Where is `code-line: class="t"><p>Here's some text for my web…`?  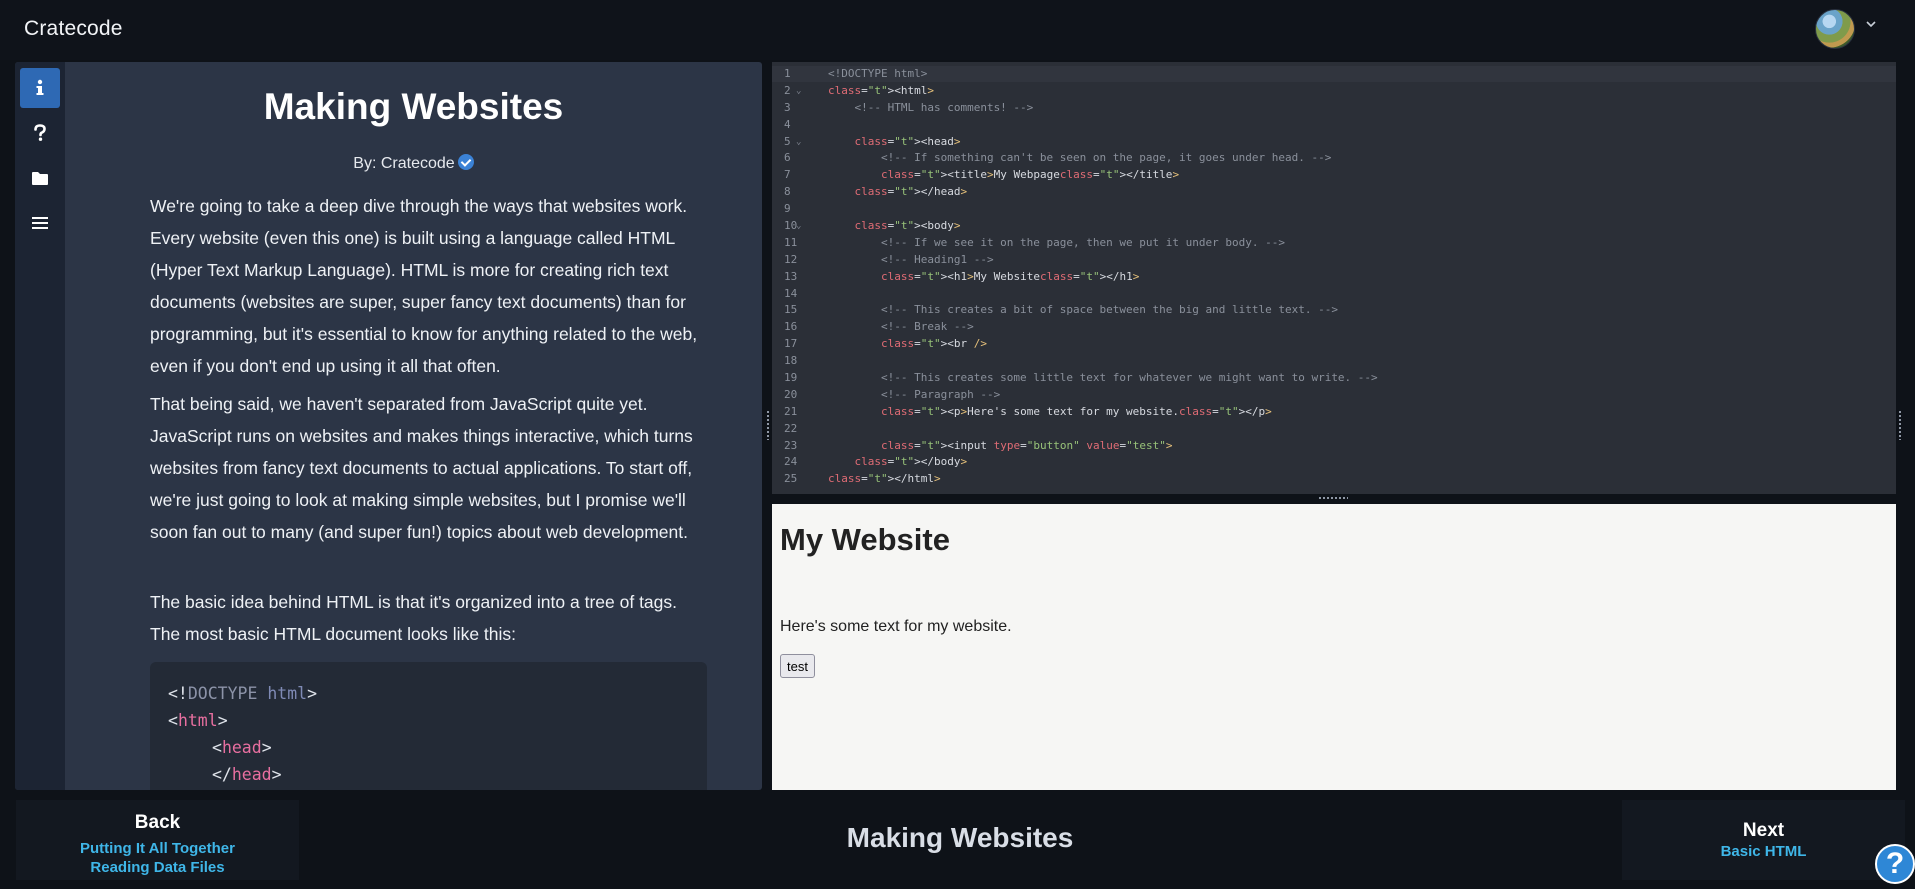 code-line: class="t"><p>Here's some text for my web… is located at coordinates (1103, 412).